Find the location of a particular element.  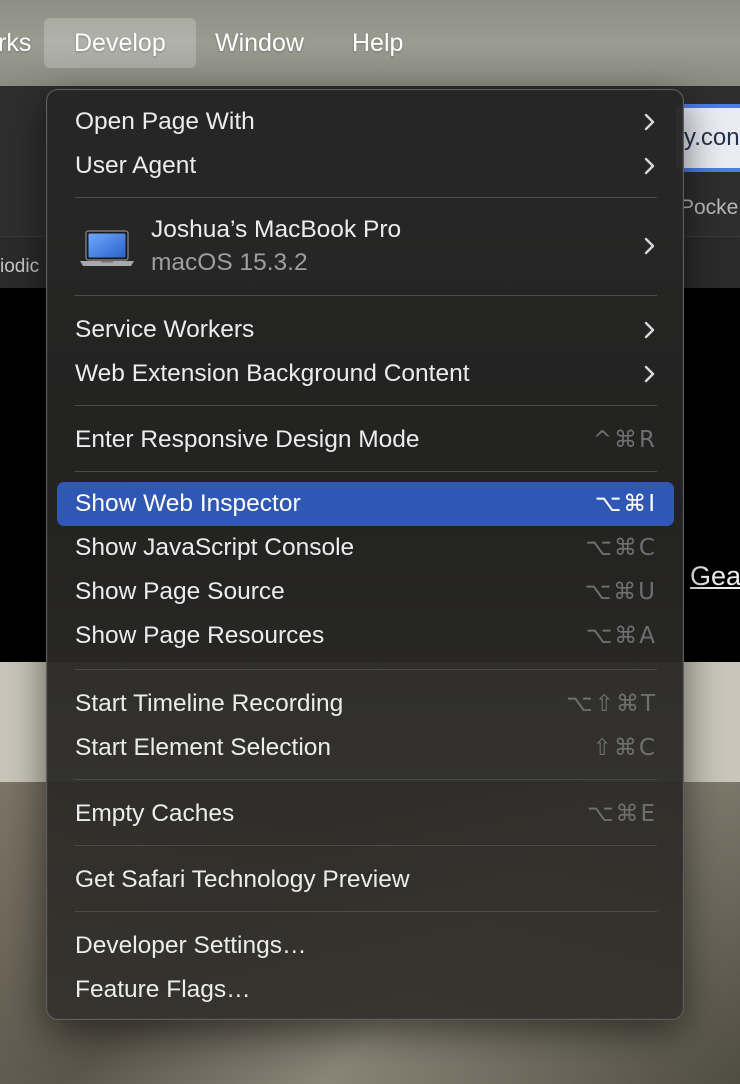

menu-item-get-safari-technology-preview: Get Safari Technology Preview is located at coordinates (365, 880).